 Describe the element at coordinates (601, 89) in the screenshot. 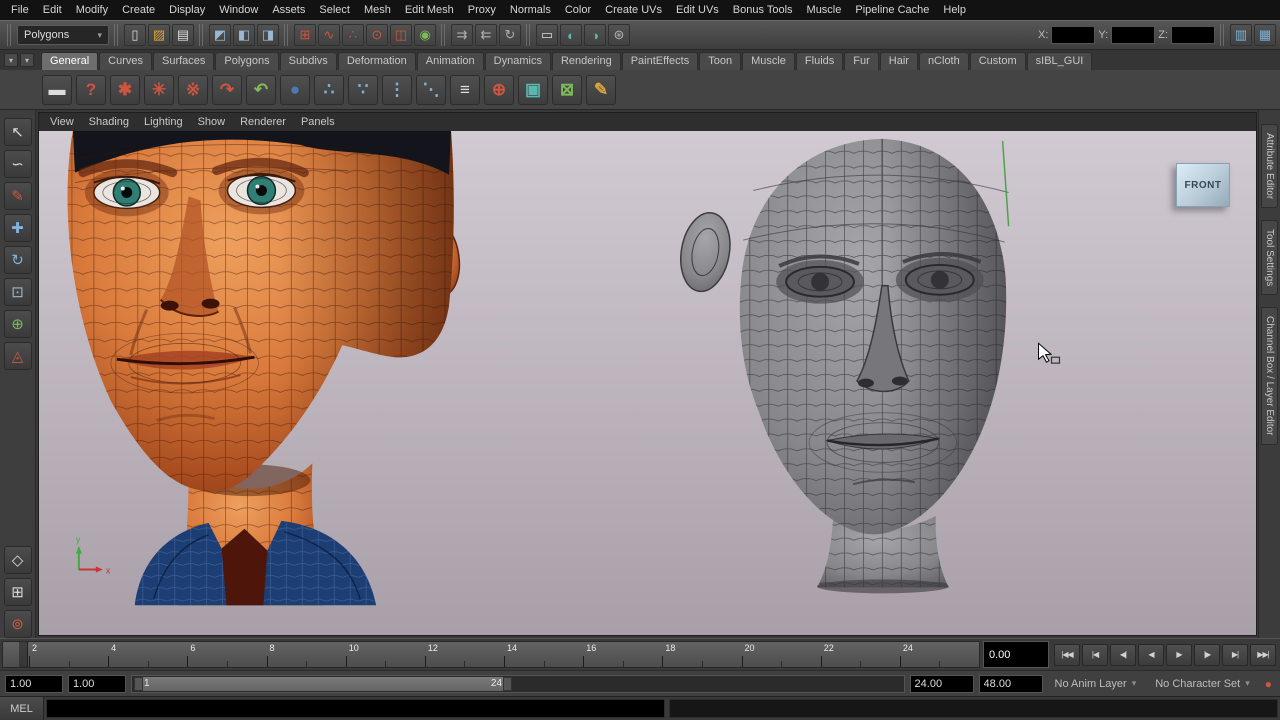

I see `paint-brush-icon: ✎` at that location.